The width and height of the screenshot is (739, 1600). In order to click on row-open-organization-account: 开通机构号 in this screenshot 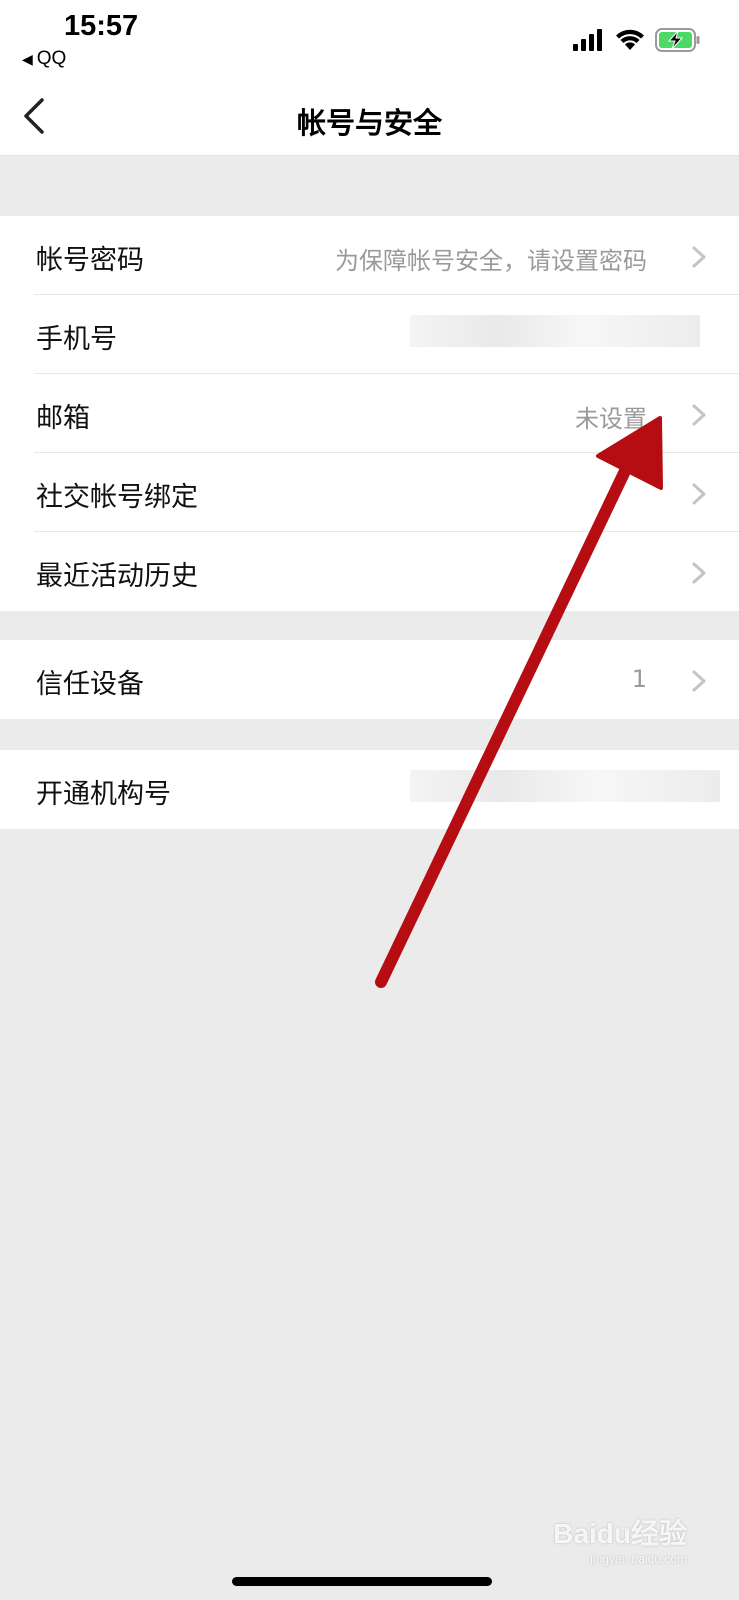, I will do `click(369, 789)`.